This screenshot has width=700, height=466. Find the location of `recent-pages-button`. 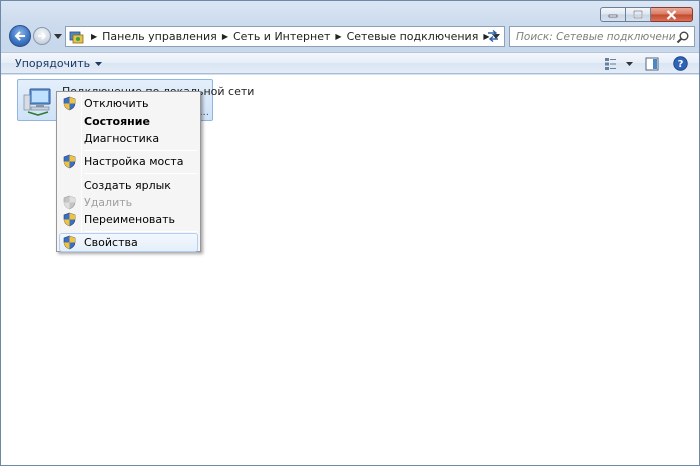

recent-pages-button is located at coordinates (58, 36).